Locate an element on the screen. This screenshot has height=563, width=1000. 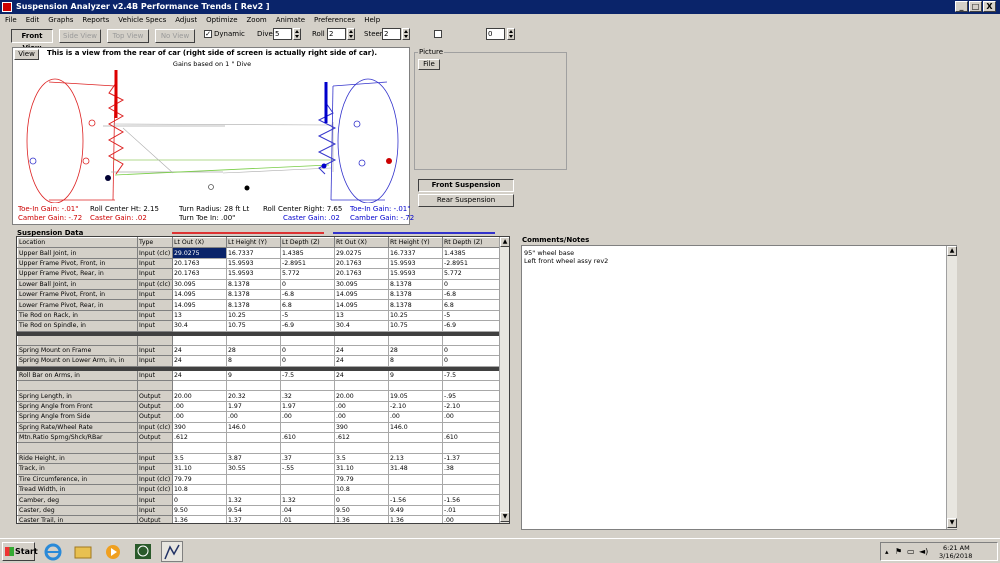
data-cell: -.01 is located at coordinates (471, 510).